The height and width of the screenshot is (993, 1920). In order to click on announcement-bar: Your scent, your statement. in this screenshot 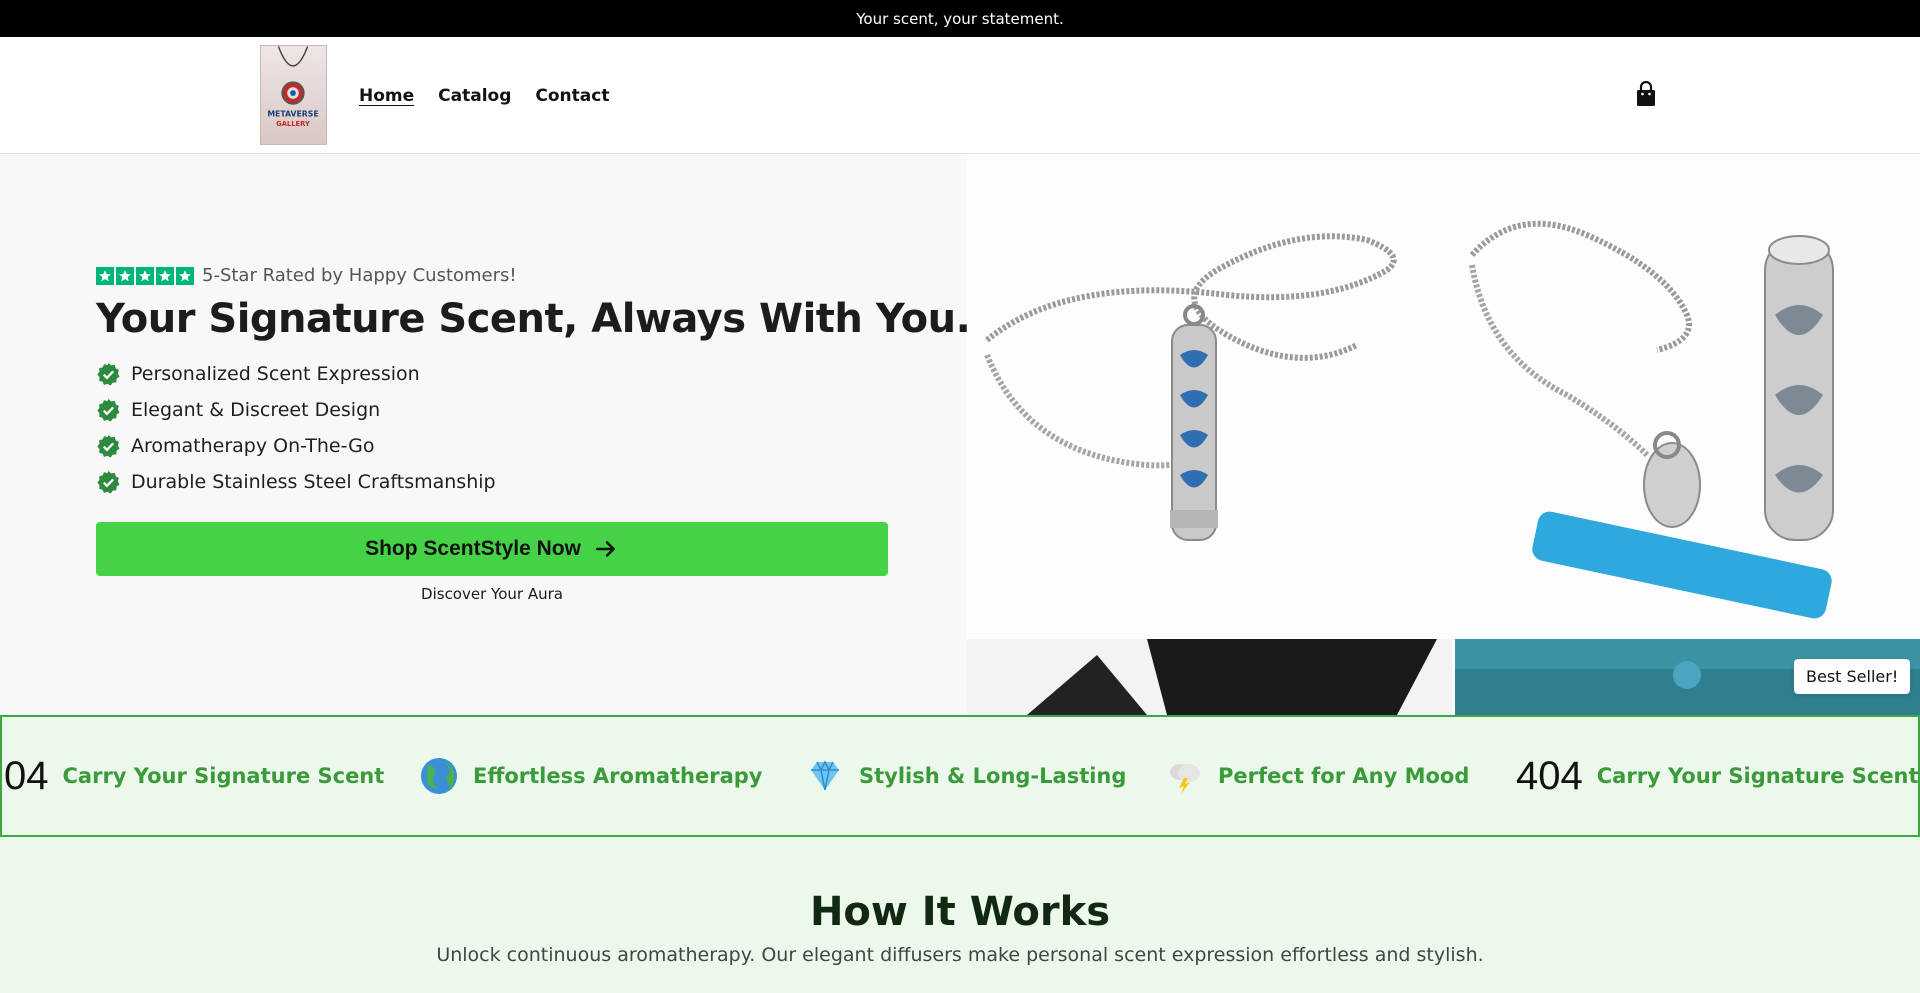, I will do `click(960, 18)`.